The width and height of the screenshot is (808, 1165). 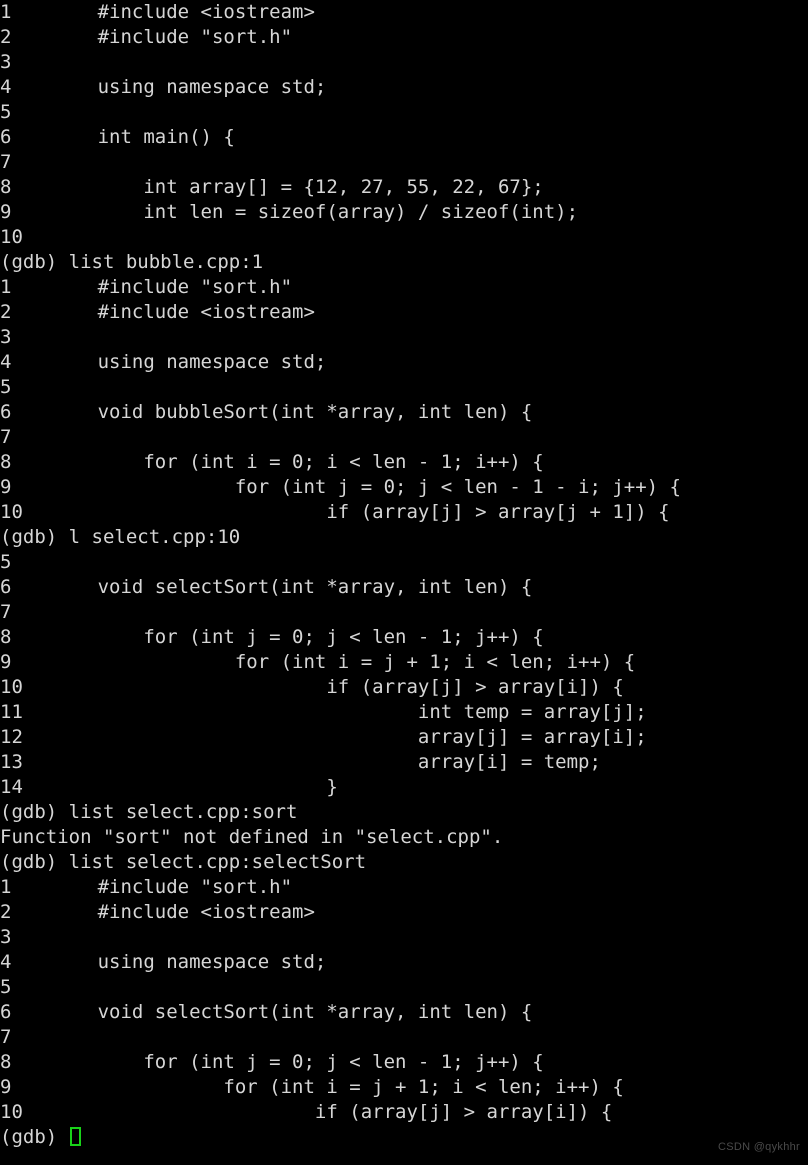 I want to click on source-text: void selectSort(int *array, int len) {, so click(x=315, y=1012).